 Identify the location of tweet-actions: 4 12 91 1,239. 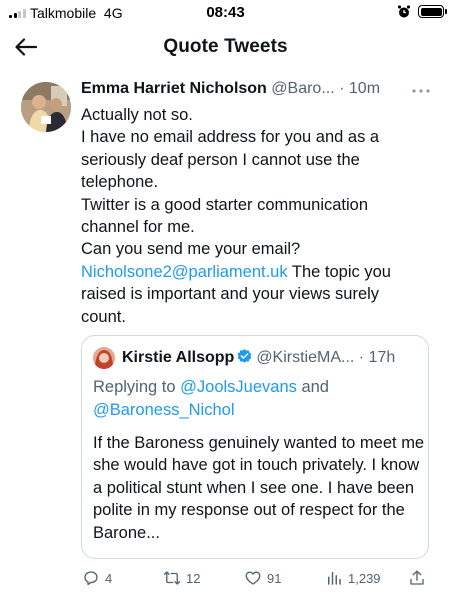
(225, 578).